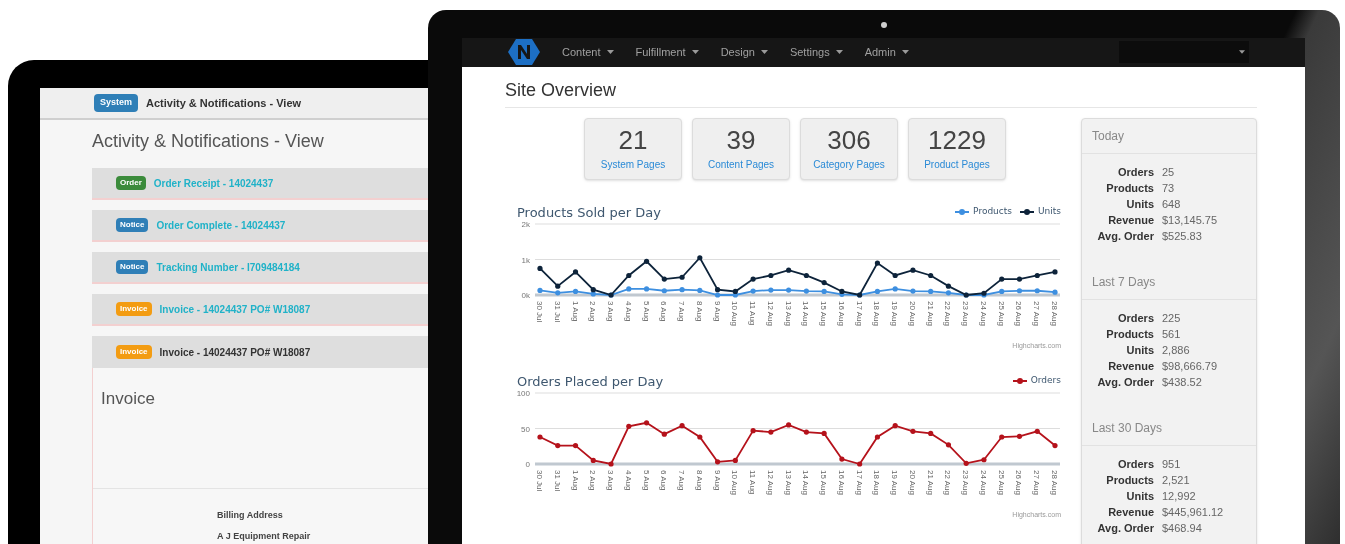  I want to click on stat-amount: 561, so click(1172, 334).